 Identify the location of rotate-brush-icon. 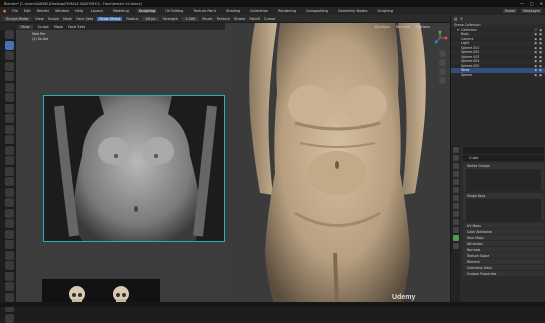
(9, 255).